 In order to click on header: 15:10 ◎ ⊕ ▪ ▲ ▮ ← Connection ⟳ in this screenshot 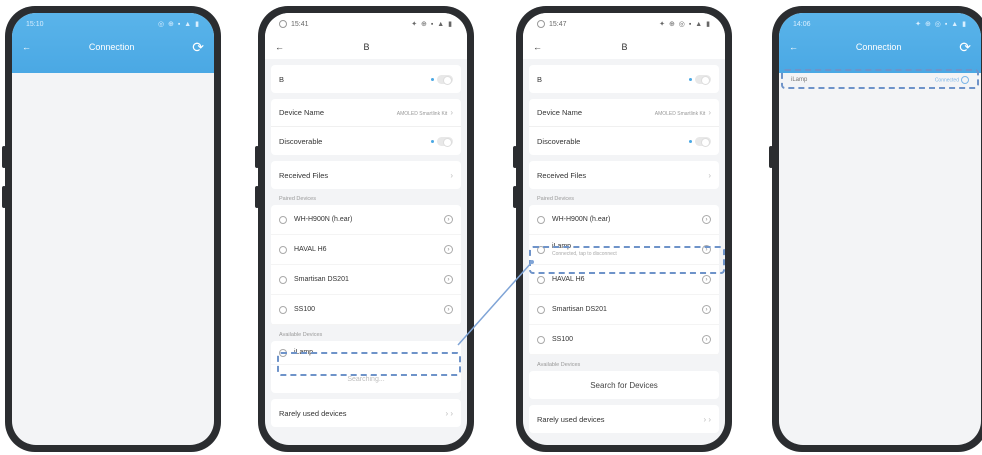, I will do `click(113, 43)`.